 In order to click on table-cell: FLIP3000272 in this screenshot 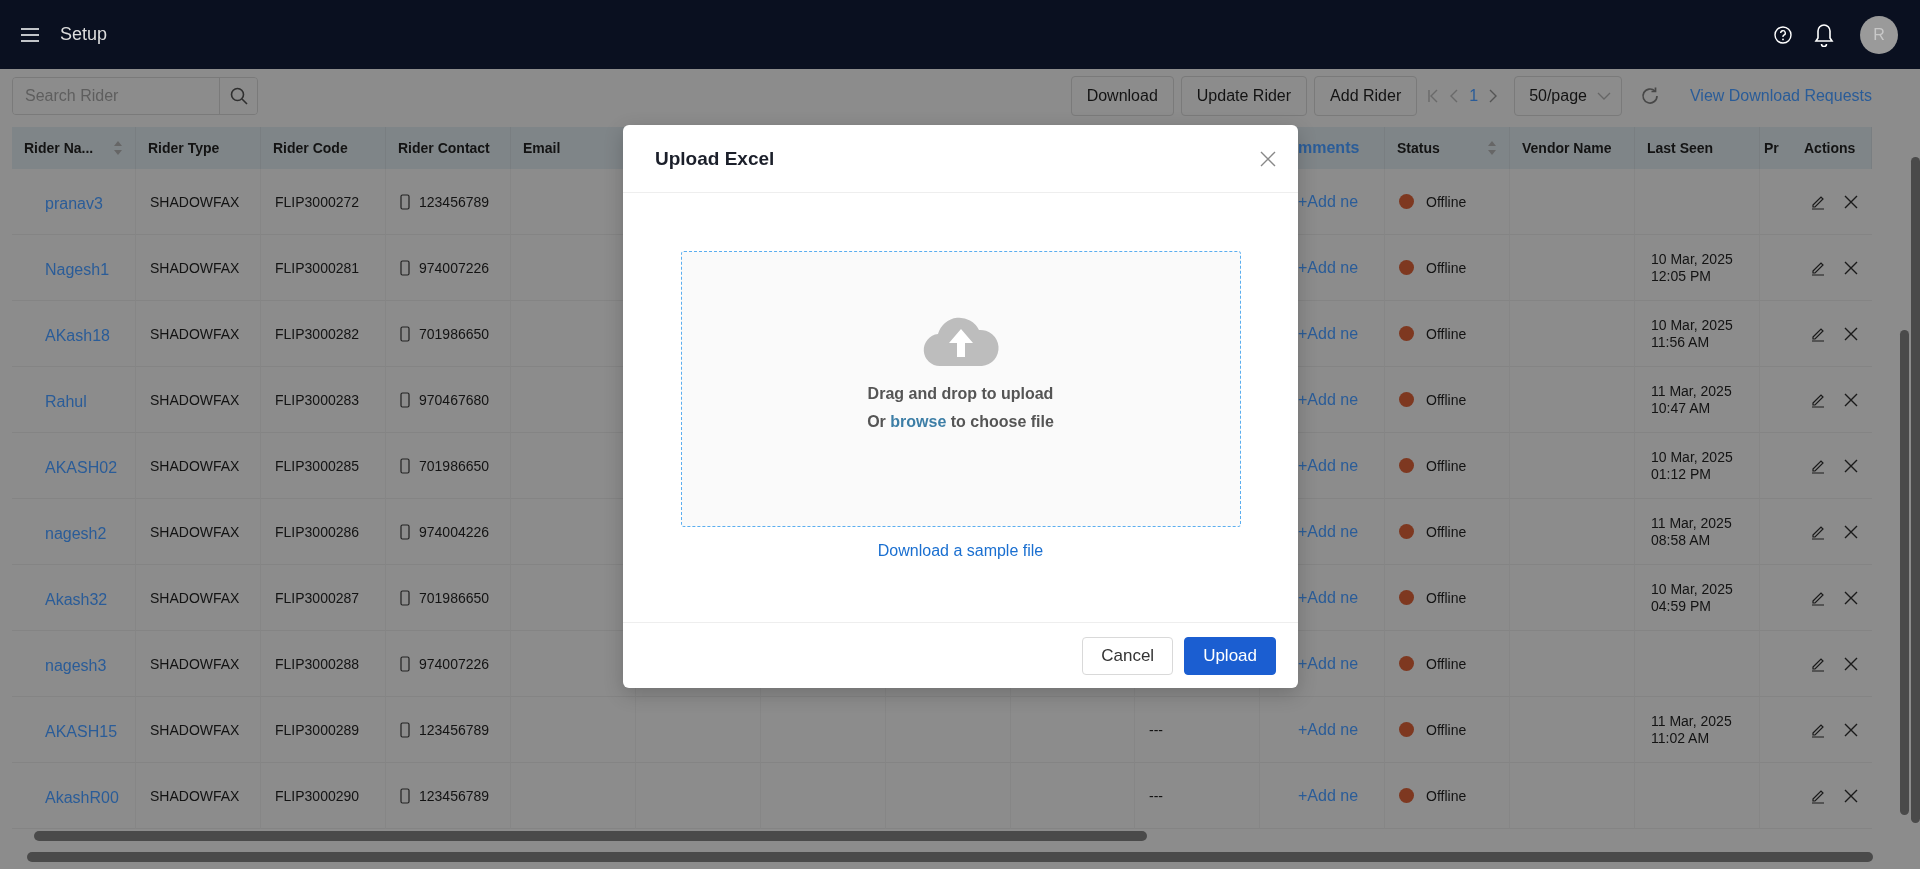, I will do `click(323, 202)`.